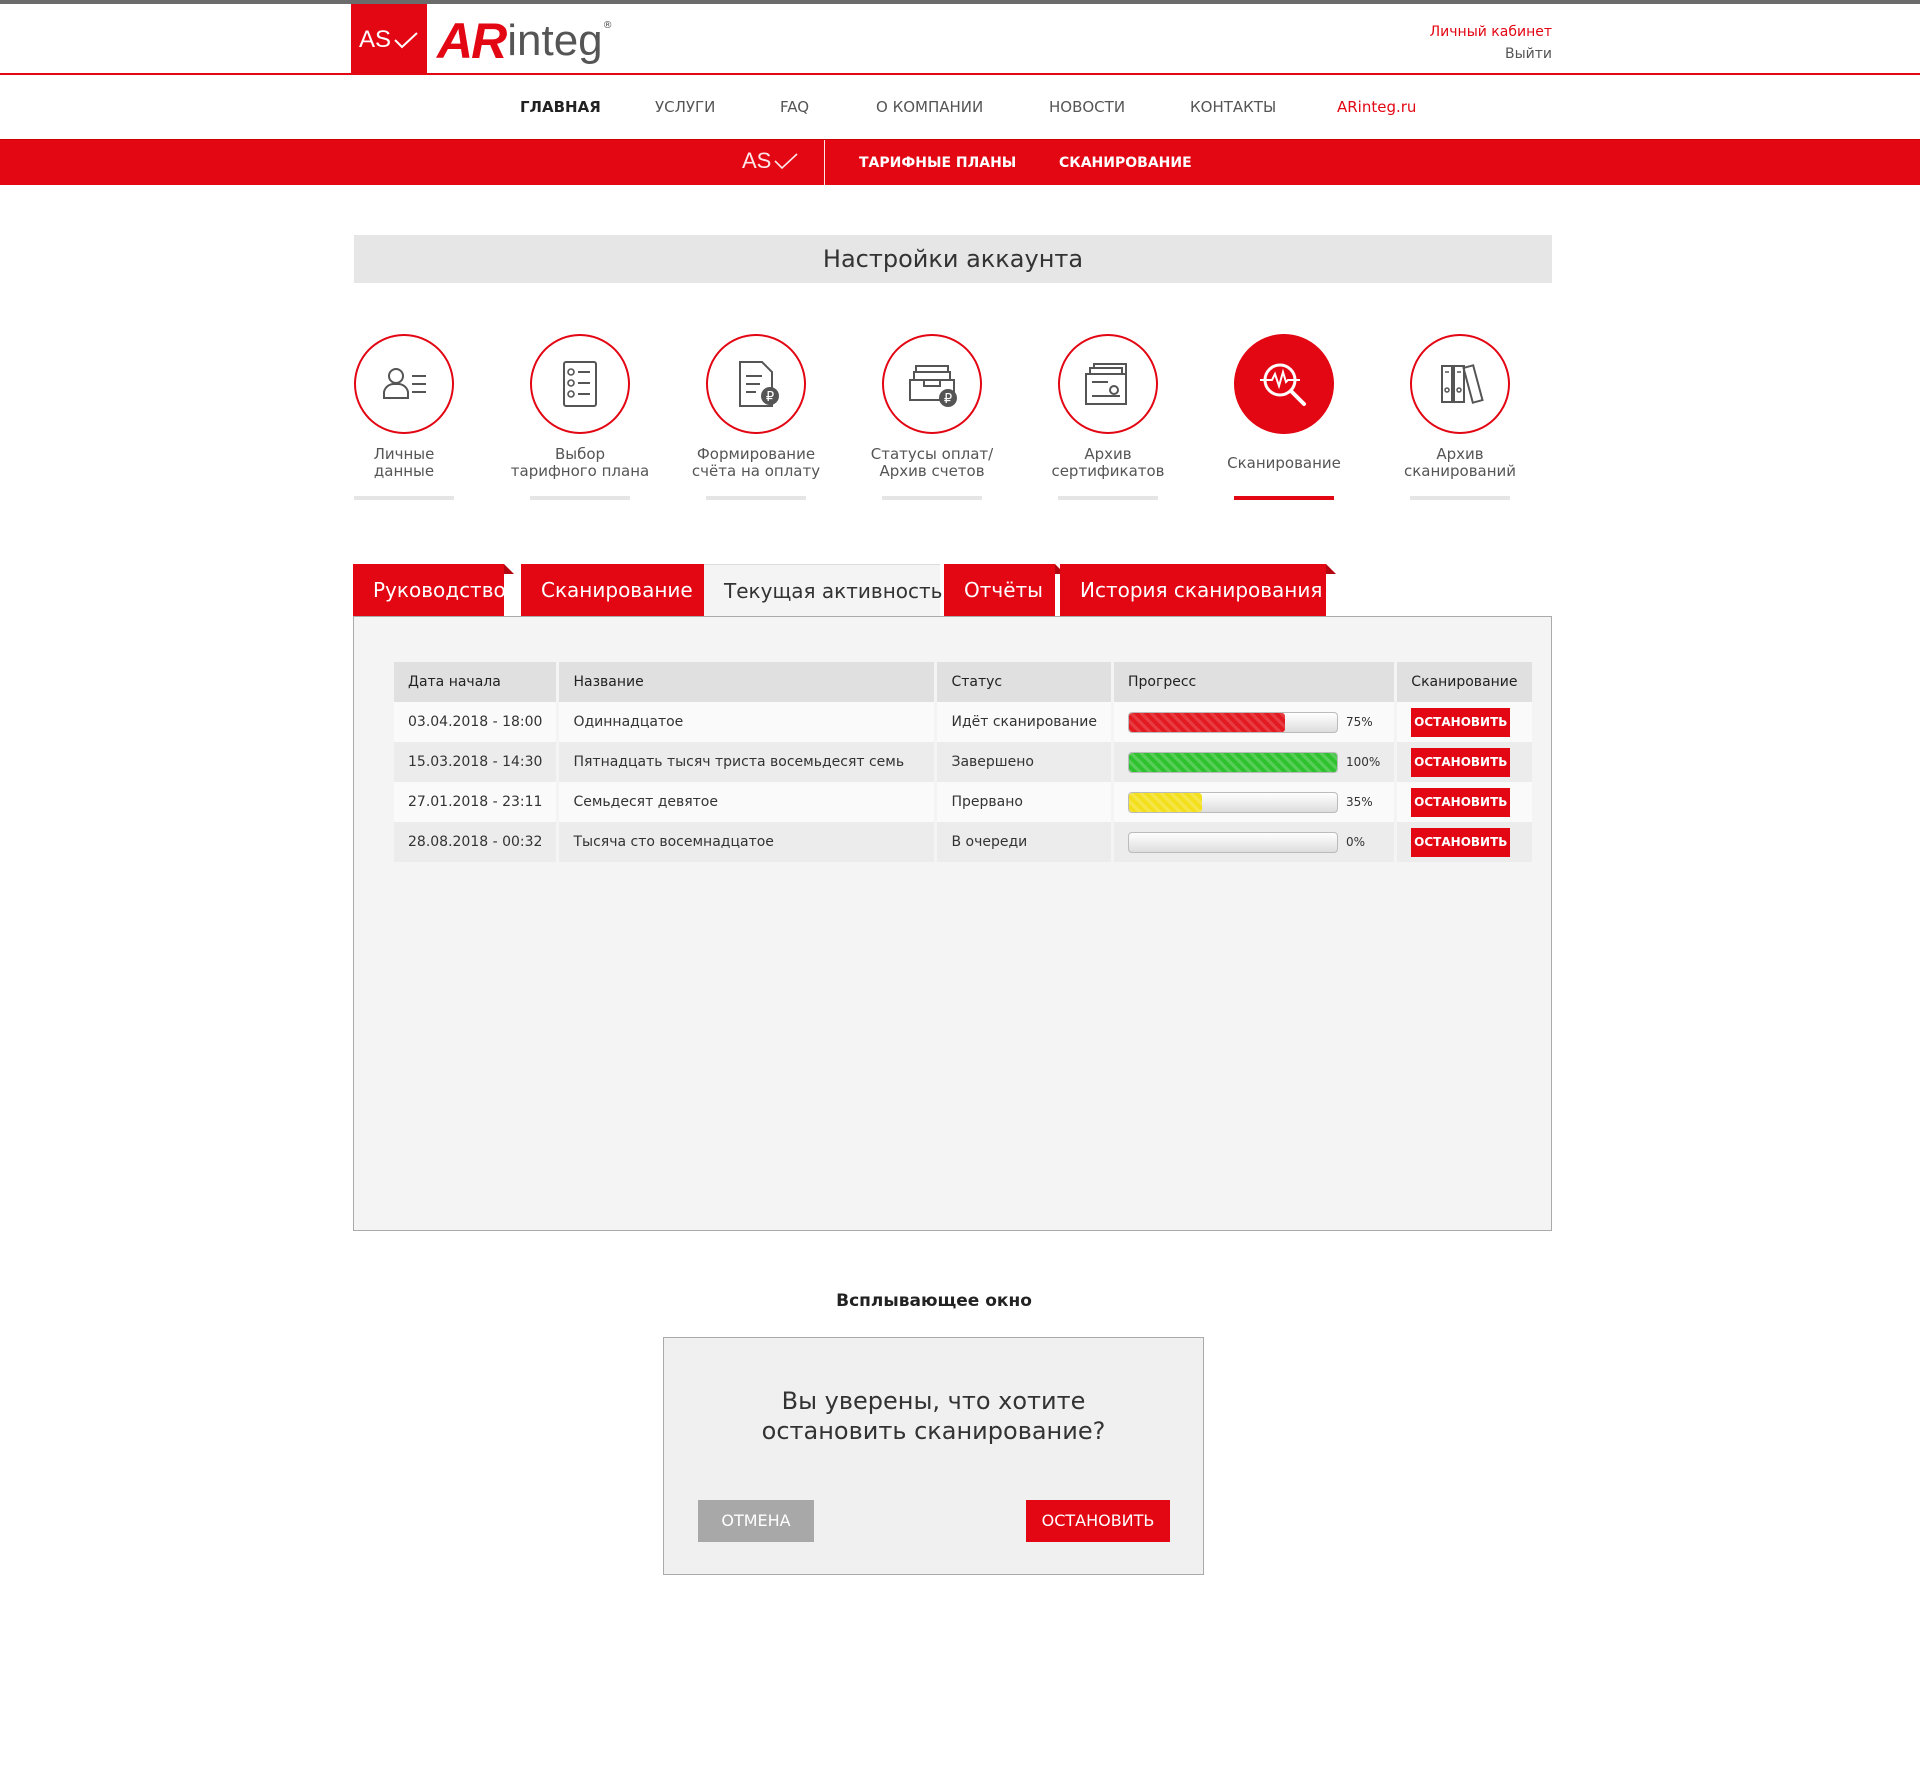  What do you see at coordinates (1108, 471) in the screenshot?
I see `menu-label-line2: сертификатов` at bounding box center [1108, 471].